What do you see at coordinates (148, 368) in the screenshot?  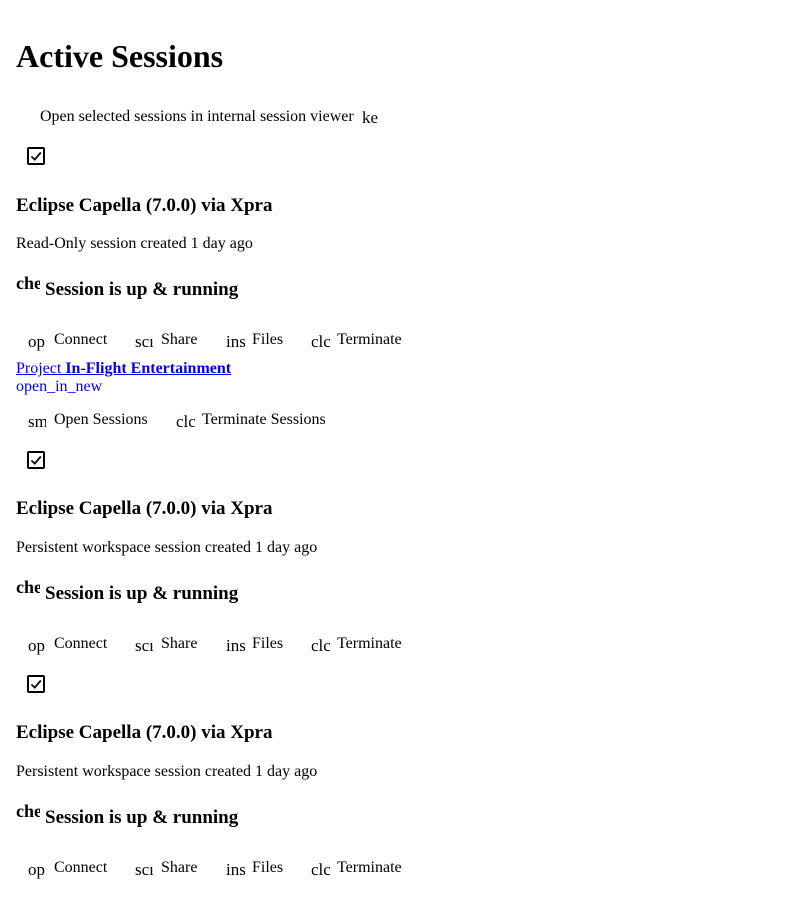 I see `project-name: In-Flight Entertainment` at bounding box center [148, 368].